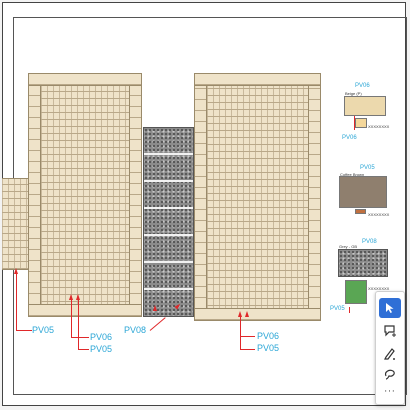  I want to click on comment-tool-button, so click(390, 331).